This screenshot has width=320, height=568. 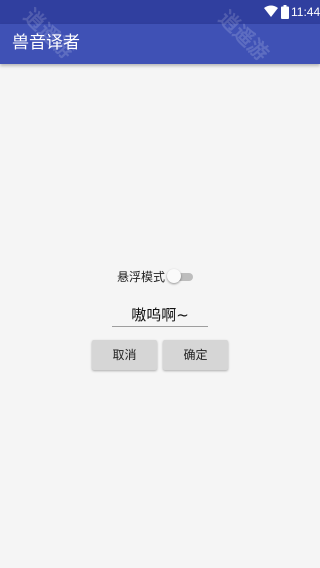 What do you see at coordinates (174, 276) in the screenshot?
I see `switch-thumb` at bounding box center [174, 276].